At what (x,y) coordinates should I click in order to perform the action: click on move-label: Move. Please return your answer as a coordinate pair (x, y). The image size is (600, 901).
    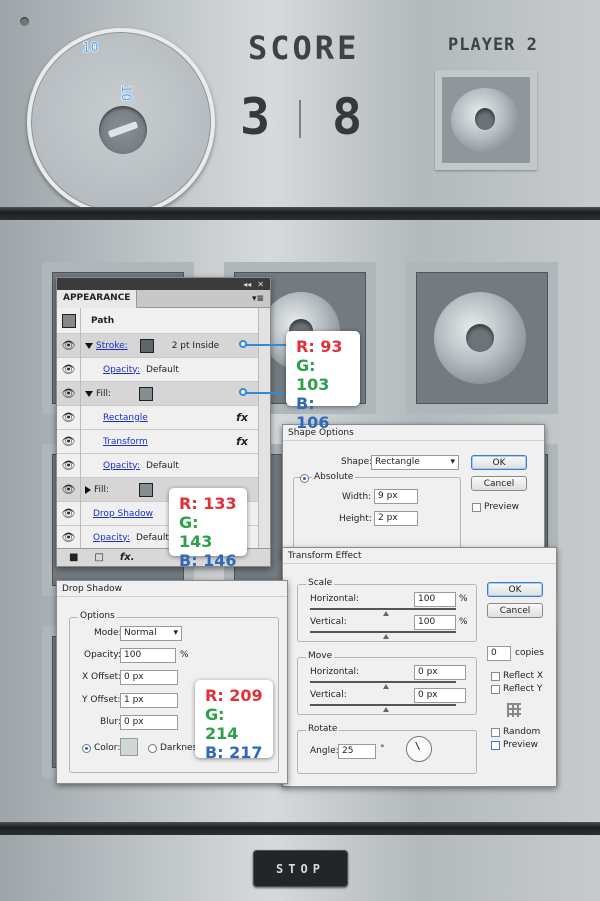
    Looking at the image, I should click on (320, 656).